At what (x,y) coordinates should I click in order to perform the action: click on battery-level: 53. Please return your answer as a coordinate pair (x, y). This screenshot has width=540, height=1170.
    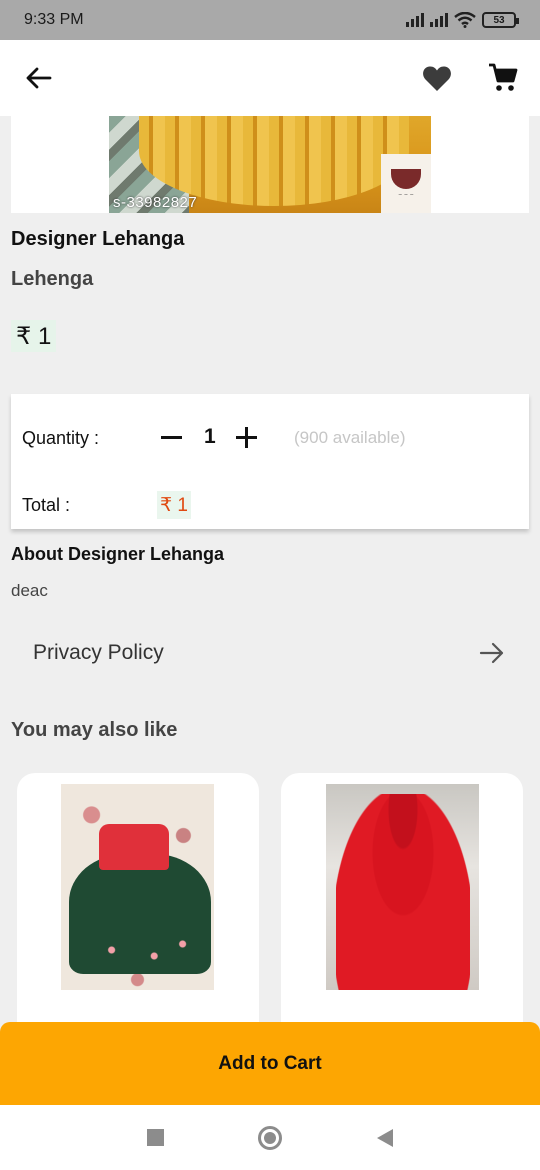
    Looking at the image, I should click on (499, 20).